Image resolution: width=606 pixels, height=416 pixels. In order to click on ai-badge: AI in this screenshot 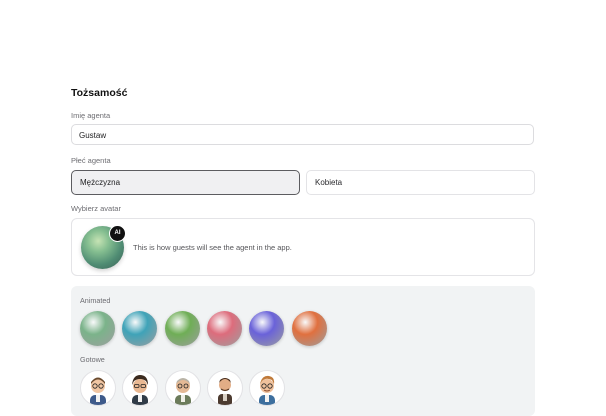, I will do `click(117, 233)`.